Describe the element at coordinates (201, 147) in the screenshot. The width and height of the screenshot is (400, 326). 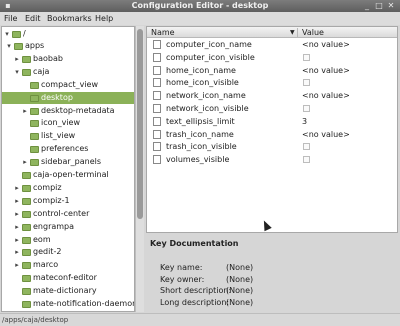
I see `key-name: trash_icon_visible` at that location.